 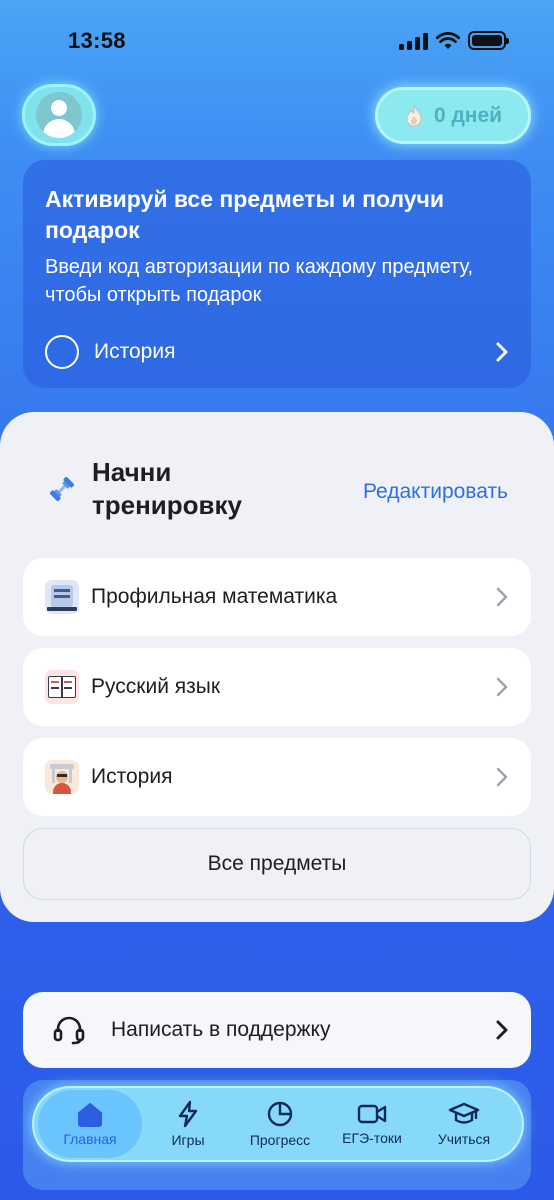 What do you see at coordinates (280, 1114) in the screenshot?
I see `pie-chart-icon` at bounding box center [280, 1114].